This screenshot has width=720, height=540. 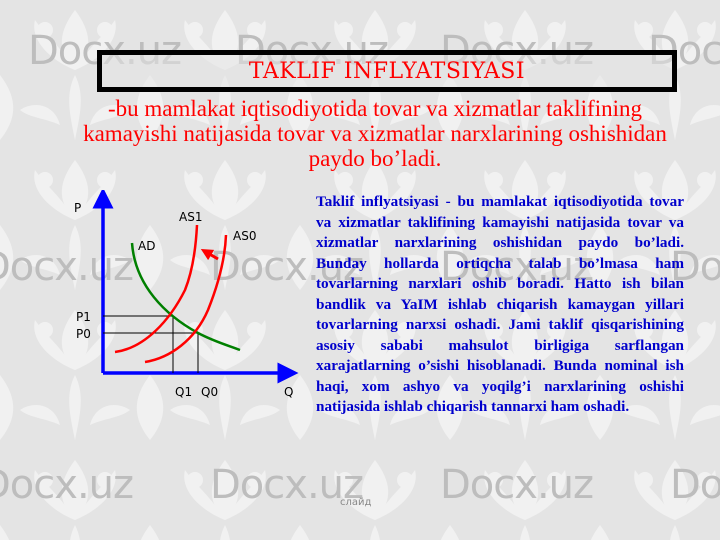 I want to click on x-axis-label: Q, so click(x=288, y=392).